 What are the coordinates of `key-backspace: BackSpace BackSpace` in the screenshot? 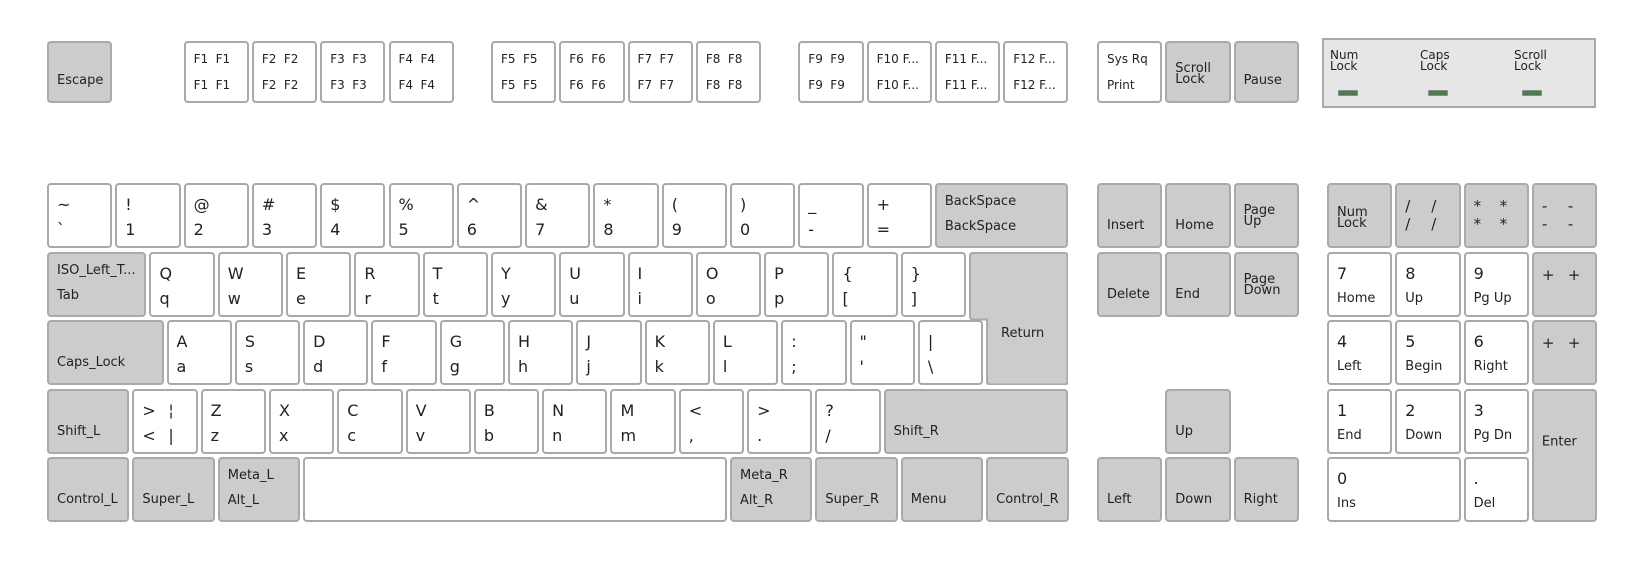 It's located at (1001, 215).